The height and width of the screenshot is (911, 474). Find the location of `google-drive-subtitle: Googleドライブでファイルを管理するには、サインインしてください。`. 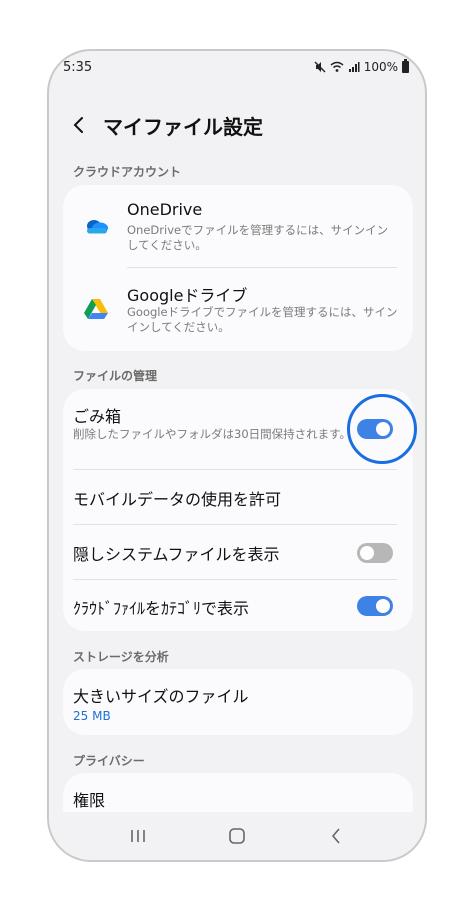

google-drive-subtitle: Googleドライブでファイルを管理するには、サインインしてください。 is located at coordinates (262, 319).